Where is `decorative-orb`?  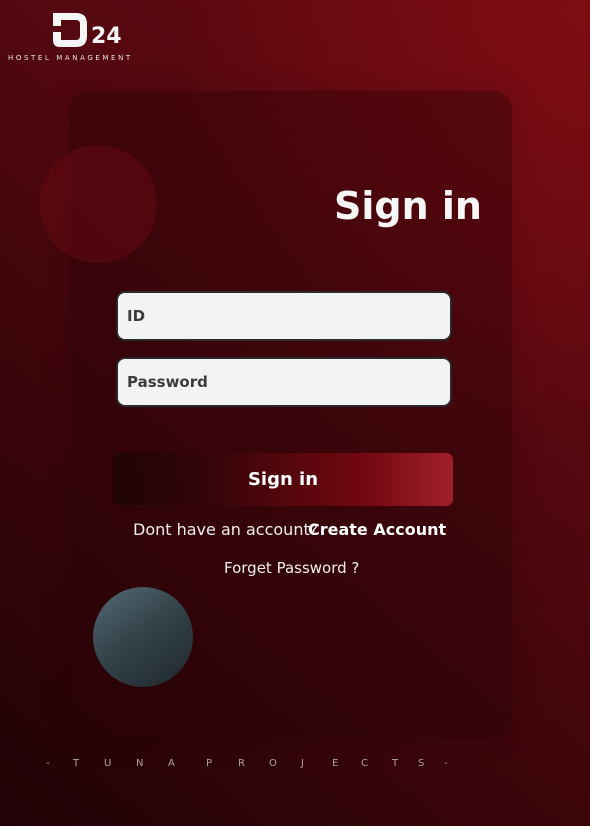 decorative-orb is located at coordinates (143, 637).